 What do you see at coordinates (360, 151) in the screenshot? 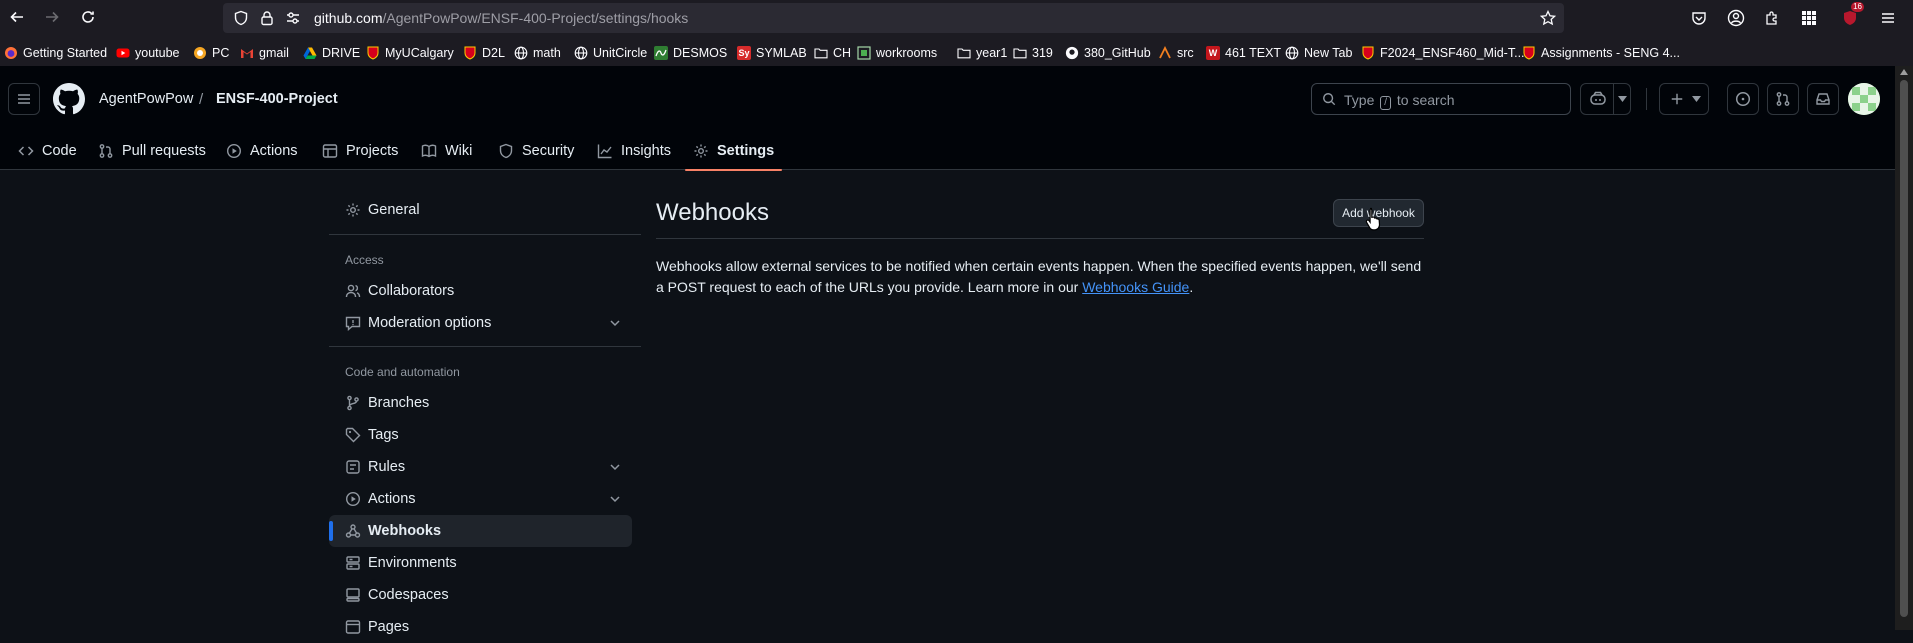
I see `tab-projects: Projects` at bounding box center [360, 151].